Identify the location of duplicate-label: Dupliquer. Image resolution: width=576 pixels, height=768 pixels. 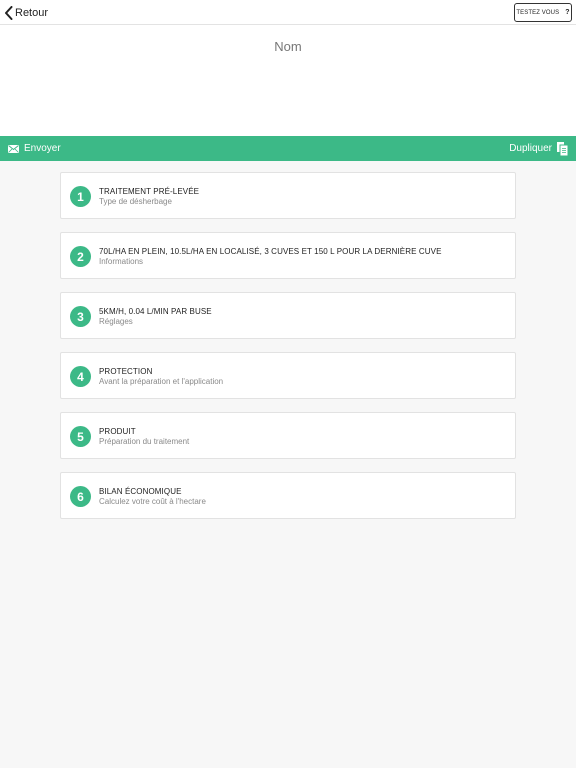
(530, 148).